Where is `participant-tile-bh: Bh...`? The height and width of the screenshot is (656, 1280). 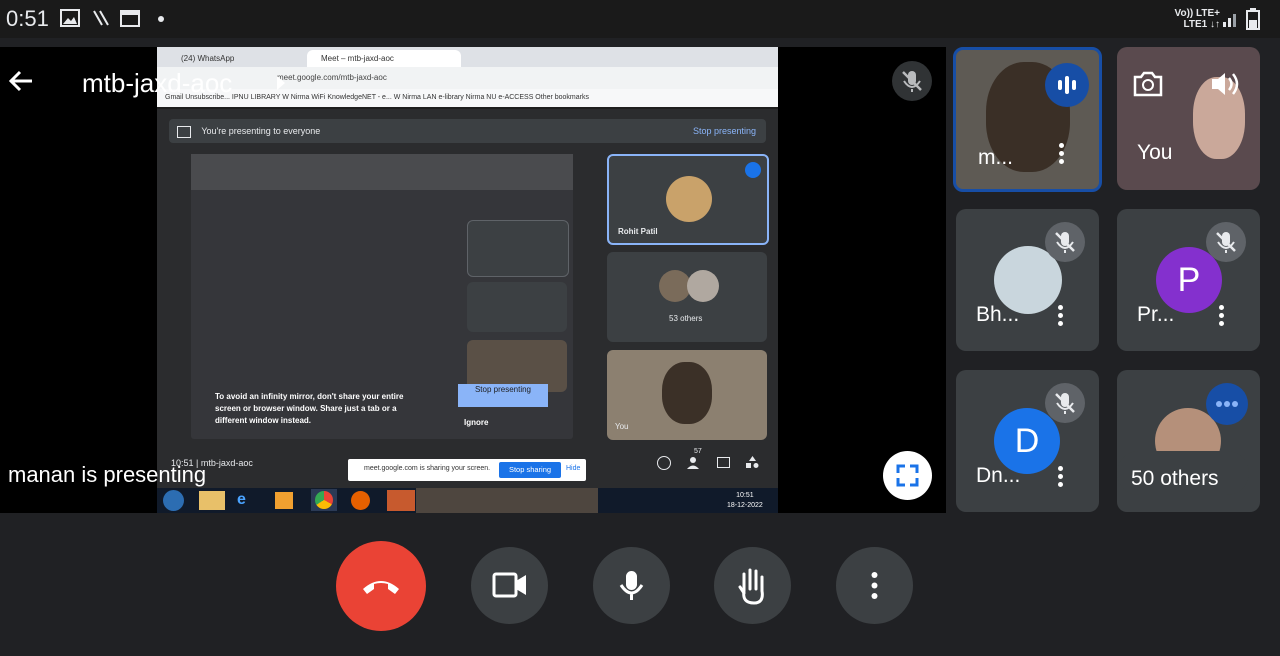
participant-tile-bh: Bh... is located at coordinates (1027, 280).